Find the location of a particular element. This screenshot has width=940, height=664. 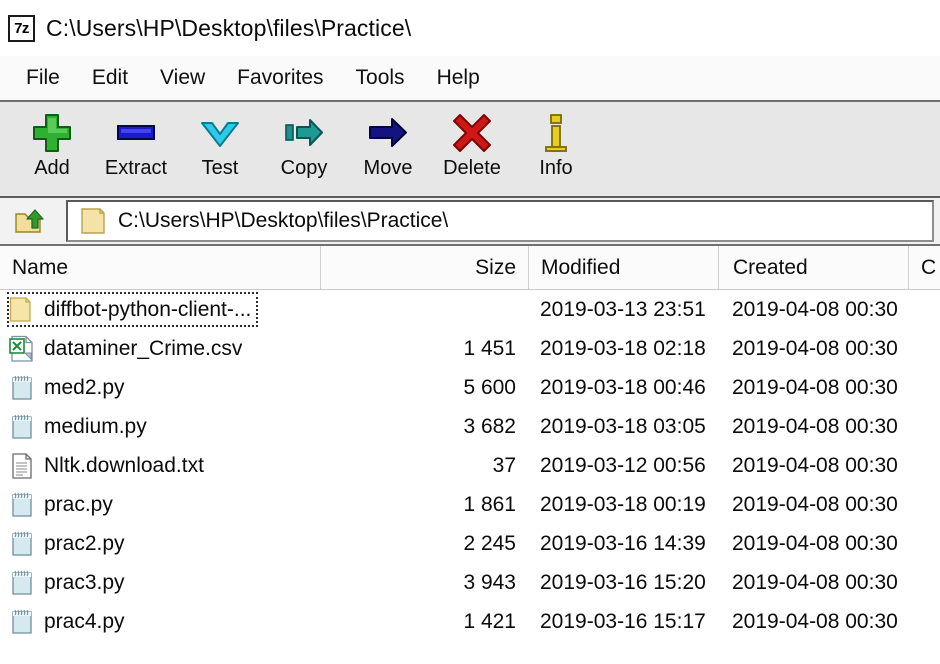

app-icon-label: 7z is located at coordinates (21, 28).